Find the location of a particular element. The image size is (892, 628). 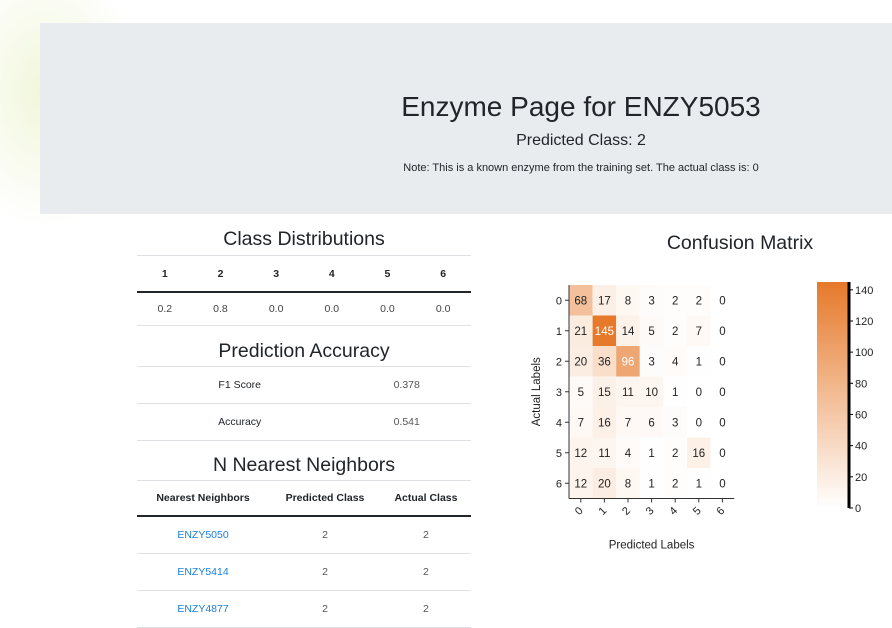

cm-cell-value: 5 is located at coordinates (651, 332).